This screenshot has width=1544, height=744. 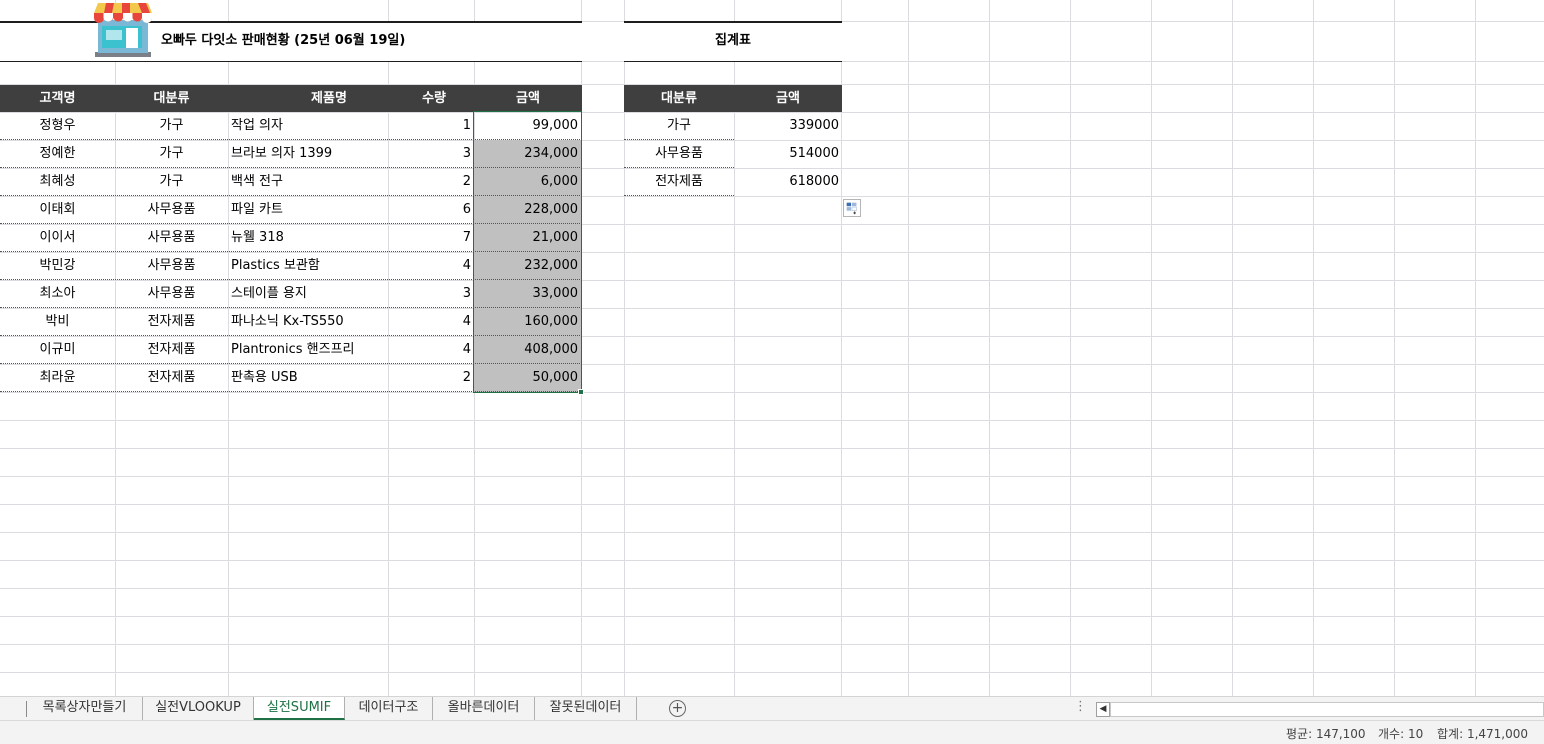 What do you see at coordinates (389, 708) in the screenshot?
I see `tab-data-structure: 데이터구조` at bounding box center [389, 708].